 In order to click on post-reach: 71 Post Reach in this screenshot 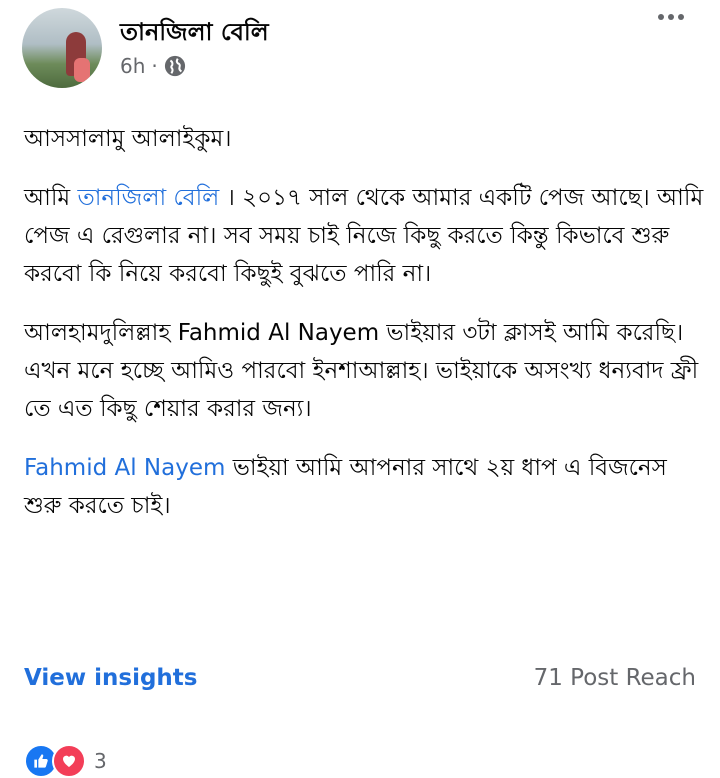, I will do `click(614, 678)`.